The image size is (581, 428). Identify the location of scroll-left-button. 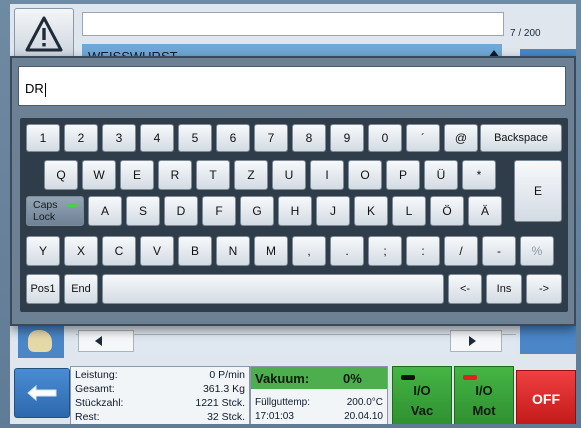
(106, 341).